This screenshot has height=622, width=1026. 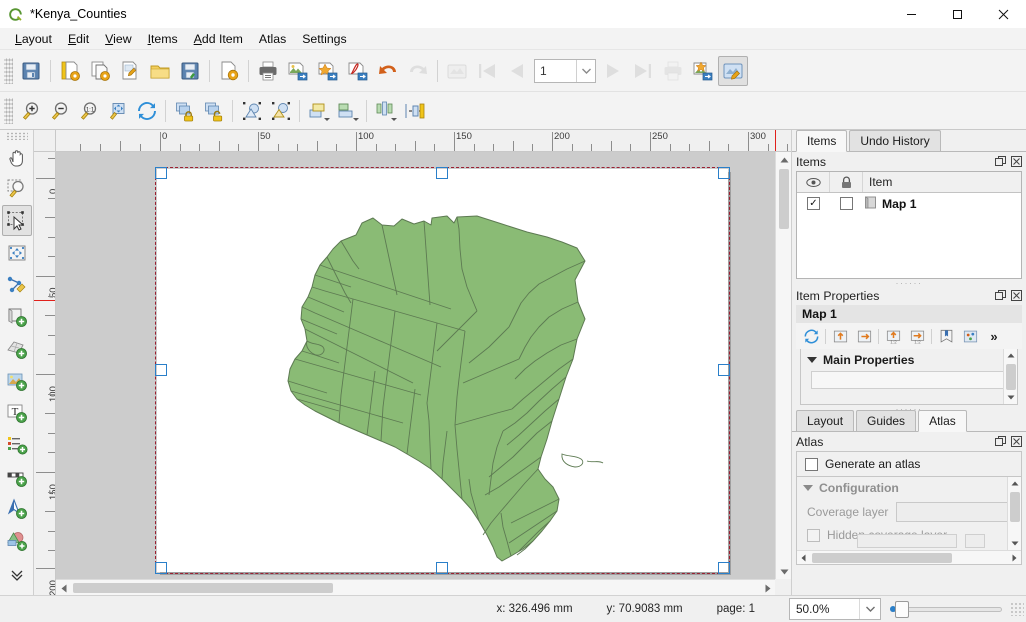 I want to click on open-template-icon, so click(x=160, y=71).